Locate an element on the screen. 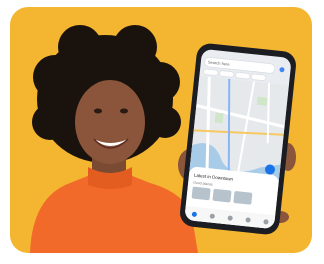  saved-tab-icon is located at coordinates (229, 217).